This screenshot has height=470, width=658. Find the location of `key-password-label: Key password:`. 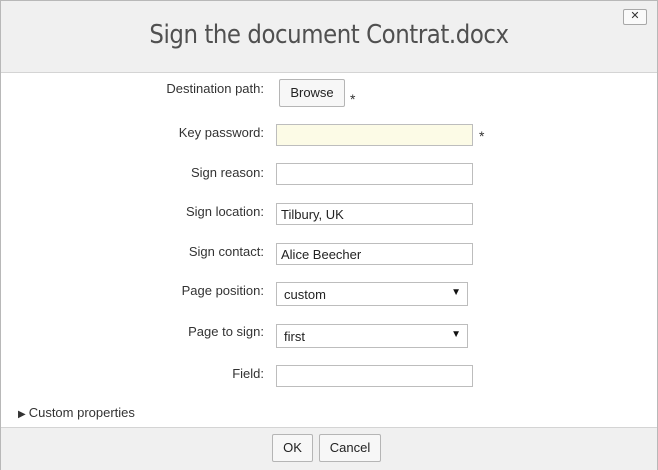

key-password-label: Key password: is located at coordinates (221, 132).